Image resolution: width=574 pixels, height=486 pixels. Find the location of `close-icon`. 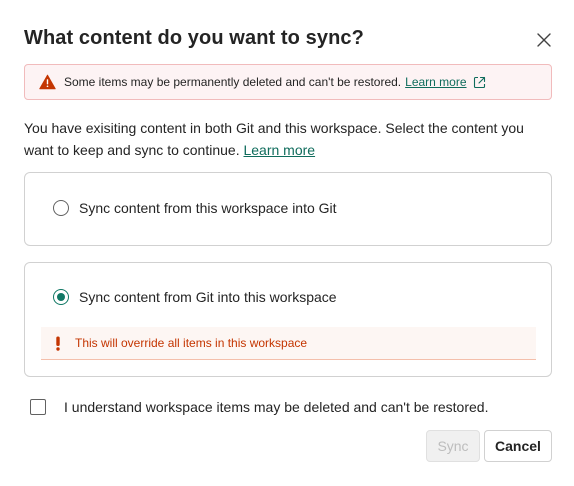

close-icon is located at coordinates (544, 40).